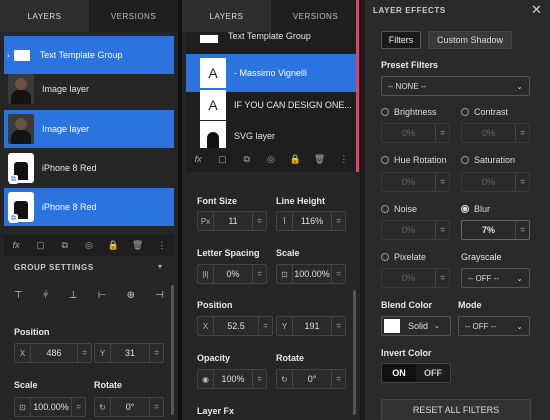 Image resolution: width=550 pixels, height=420 pixels. Describe the element at coordinates (409, 112) in the screenshot. I see `brightness-option: Brightness` at that location.